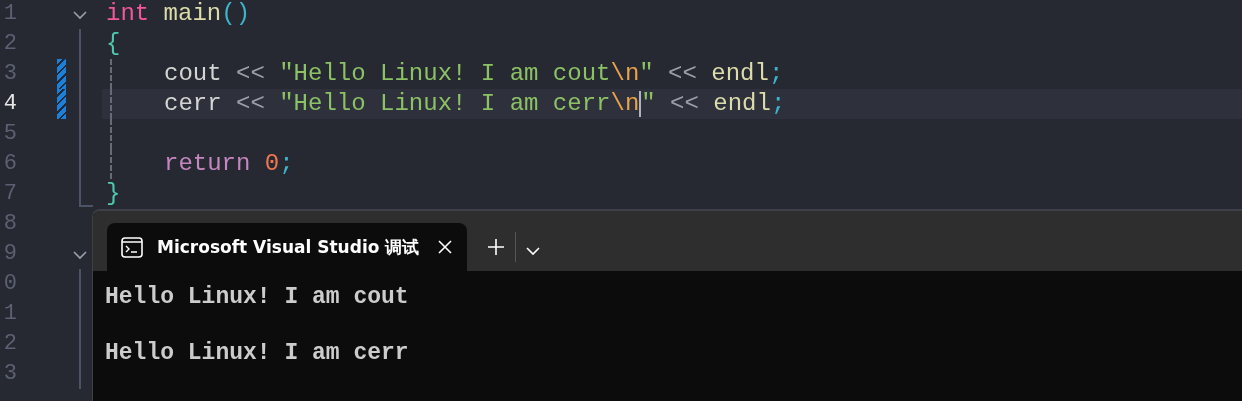  What do you see at coordinates (496, 247) in the screenshot?
I see `plus-icon` at bounding box center [496, 247].